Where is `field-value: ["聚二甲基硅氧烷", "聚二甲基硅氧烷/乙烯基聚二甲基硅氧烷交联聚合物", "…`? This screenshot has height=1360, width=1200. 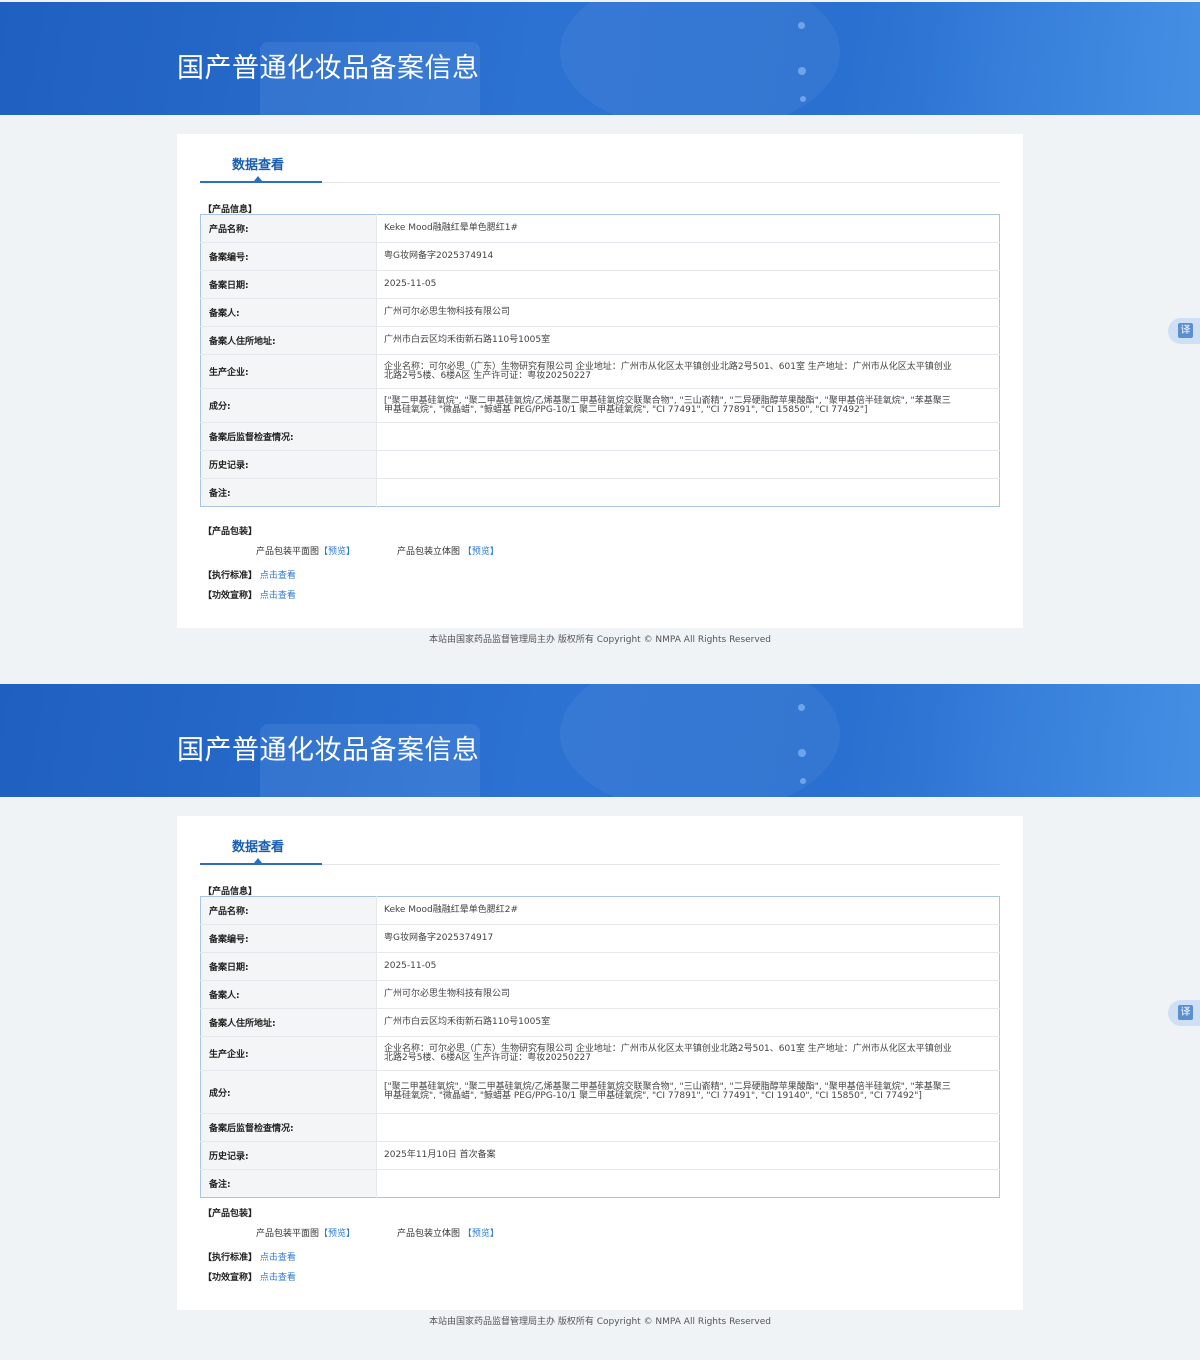
field-value: ["聚二甲基硅氧烷", "聚二甲基硅氧烷/乙烯基聚二甲基硅氧烷交联聚合物", "… is located at coordinates (688, 405).